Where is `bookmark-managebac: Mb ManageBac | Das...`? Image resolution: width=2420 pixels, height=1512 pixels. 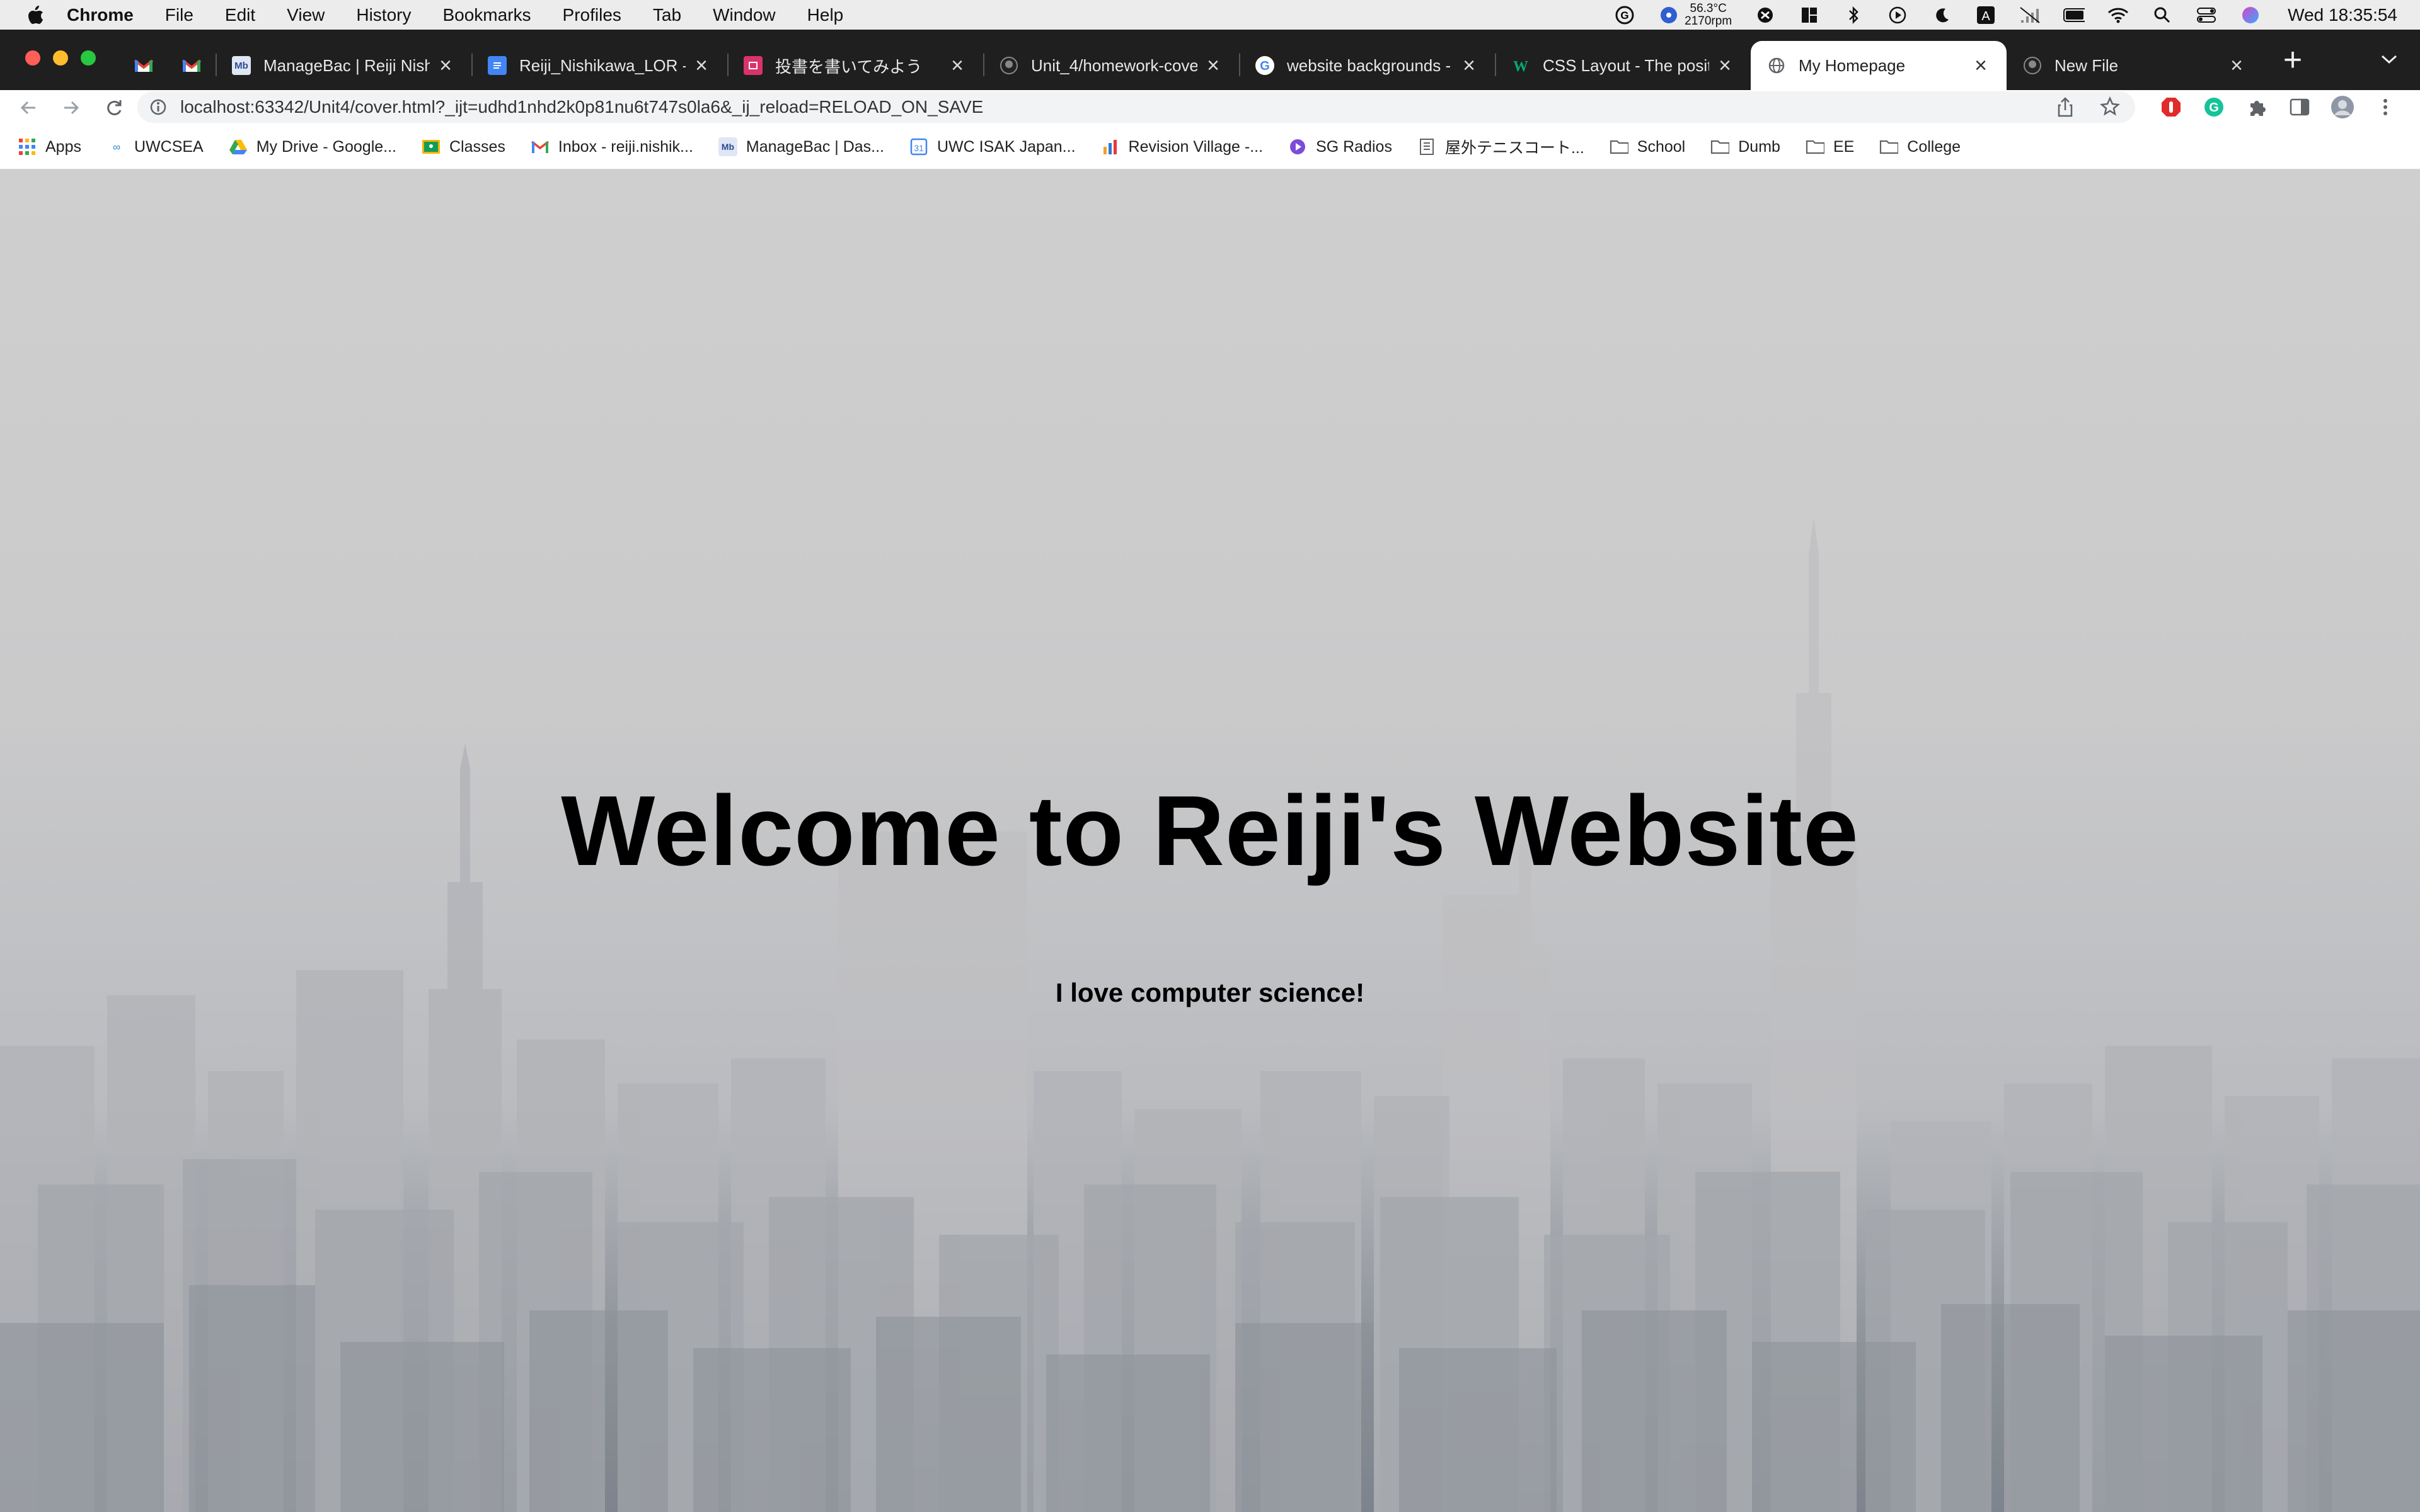 bookmark-managebac: Mb ManageBac | Das... is located at coordinates (801, 146).